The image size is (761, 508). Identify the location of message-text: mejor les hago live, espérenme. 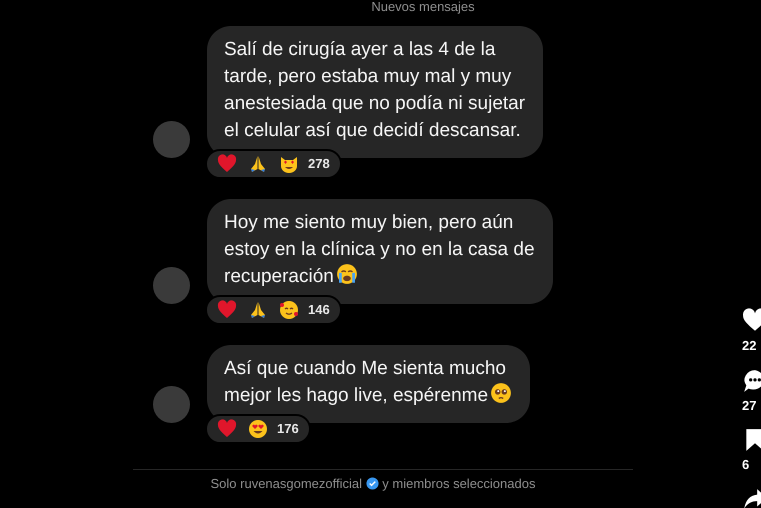
(356, 395).